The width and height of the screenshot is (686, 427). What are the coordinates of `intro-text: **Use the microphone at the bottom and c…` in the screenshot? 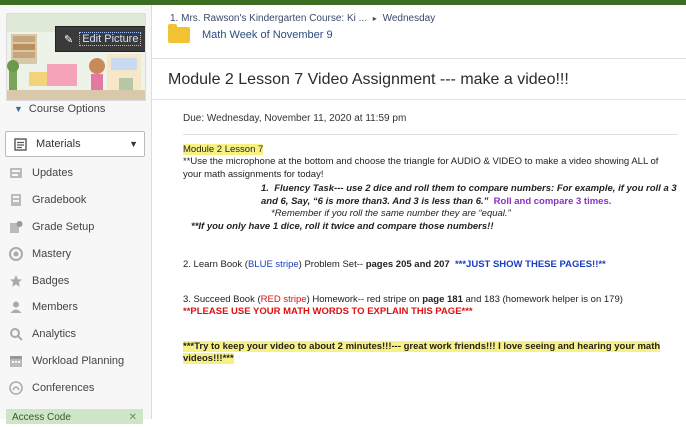 It's located at (421, 168).